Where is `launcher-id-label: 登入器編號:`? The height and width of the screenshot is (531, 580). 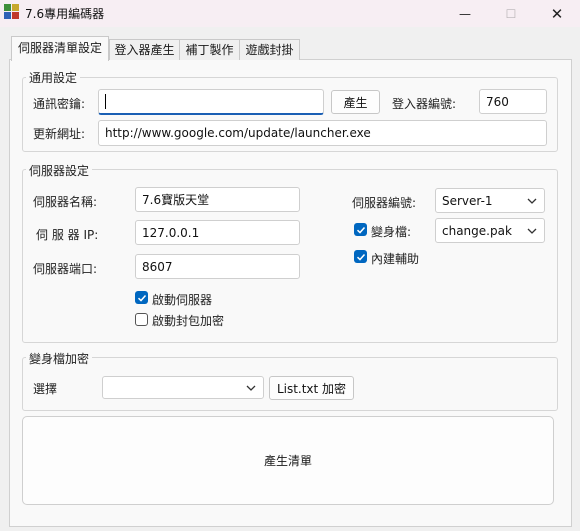 launcher-id-label: 登入器編號: is located at coordinates (424, 104).